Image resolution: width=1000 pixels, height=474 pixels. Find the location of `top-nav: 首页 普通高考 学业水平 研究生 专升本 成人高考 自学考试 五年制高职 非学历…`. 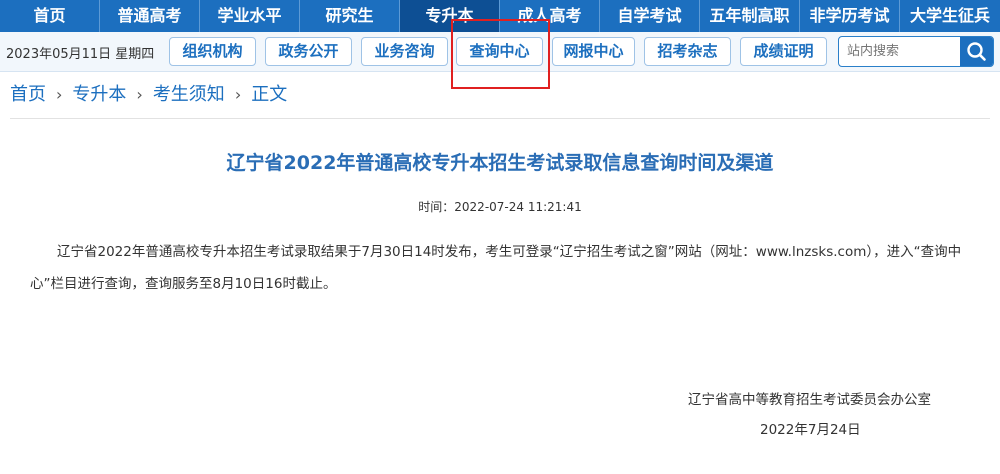

top-nav: 首页 普通高考 学业水平 研究生 专升本 成人高考 自学考试 五年制高职 非学历… is located at coordinates (500, 16).